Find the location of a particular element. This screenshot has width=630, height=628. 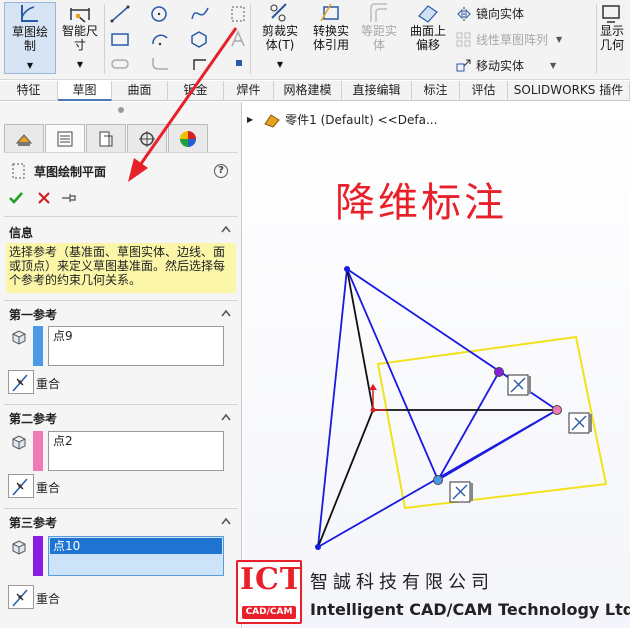

tab-surfaces: 曲面 is located at coordinates (140, 91).